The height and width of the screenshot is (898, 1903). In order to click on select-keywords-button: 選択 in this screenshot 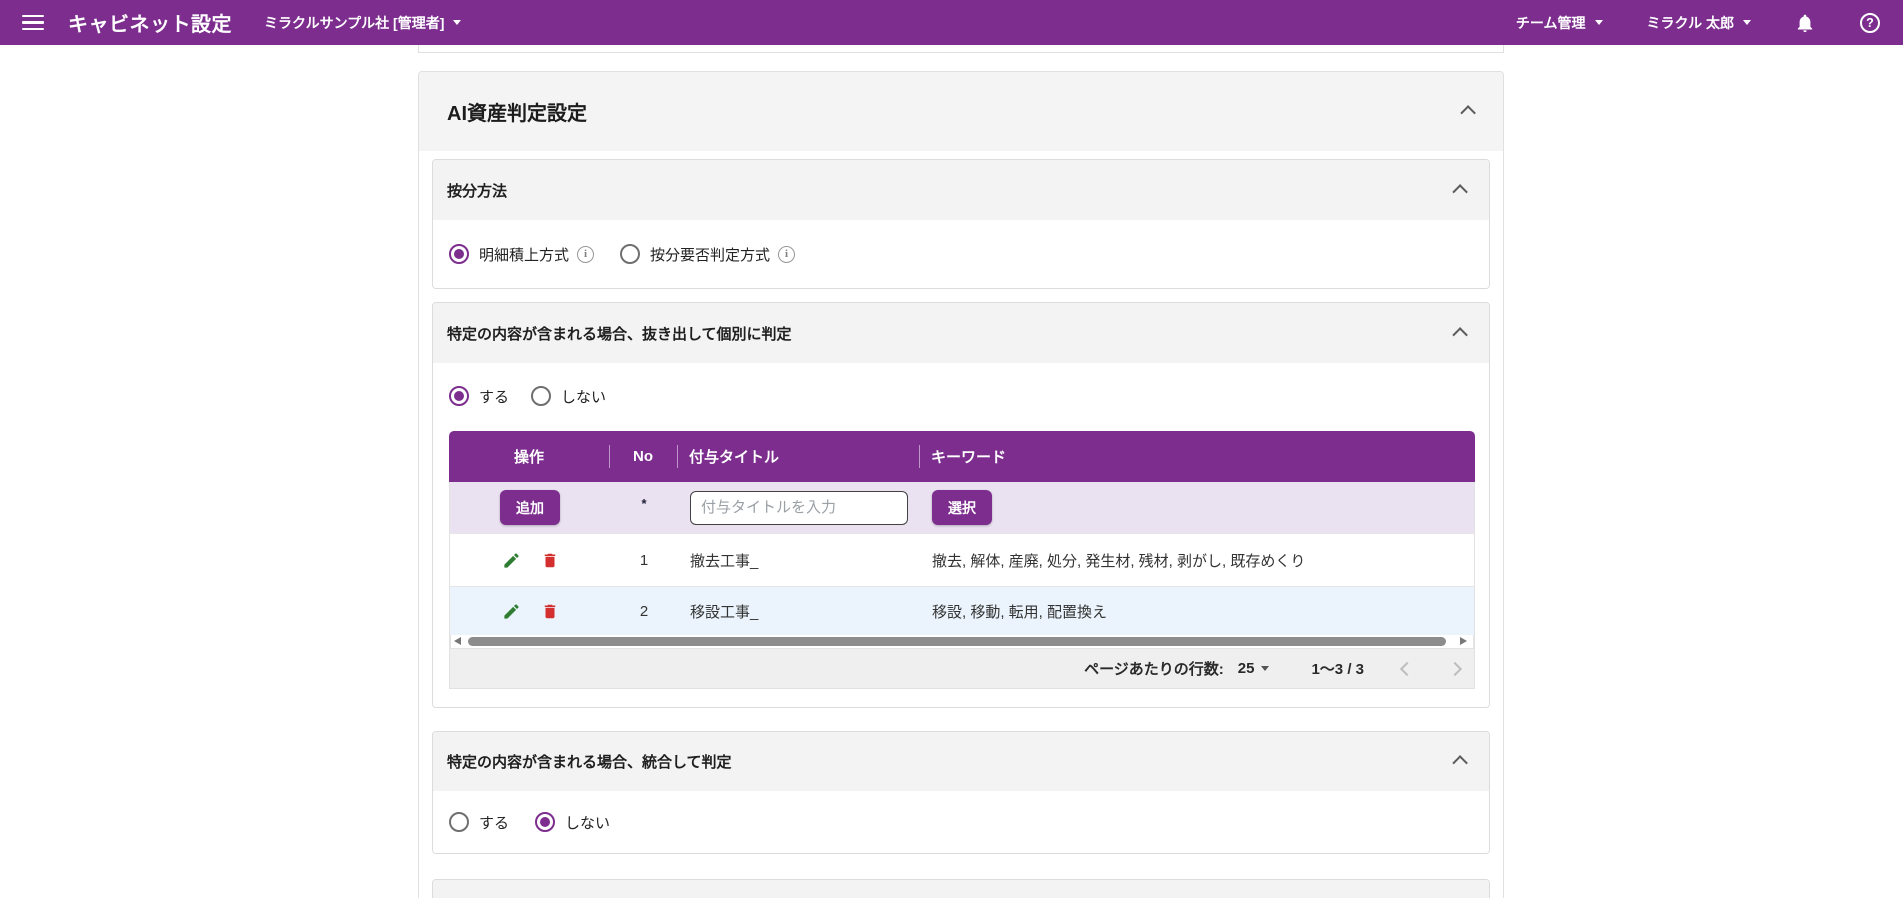, I will do `click(962, 507)`.